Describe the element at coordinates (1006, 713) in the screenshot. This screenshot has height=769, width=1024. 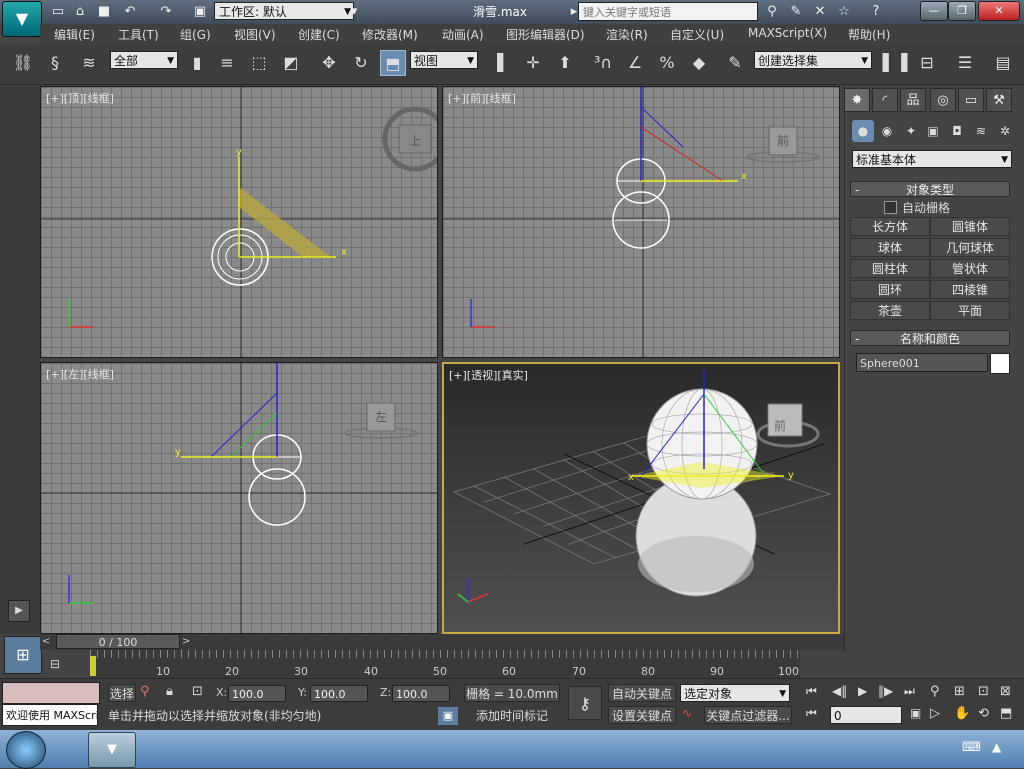
I see `maximize-viewport-icon: ⬒` at that location.